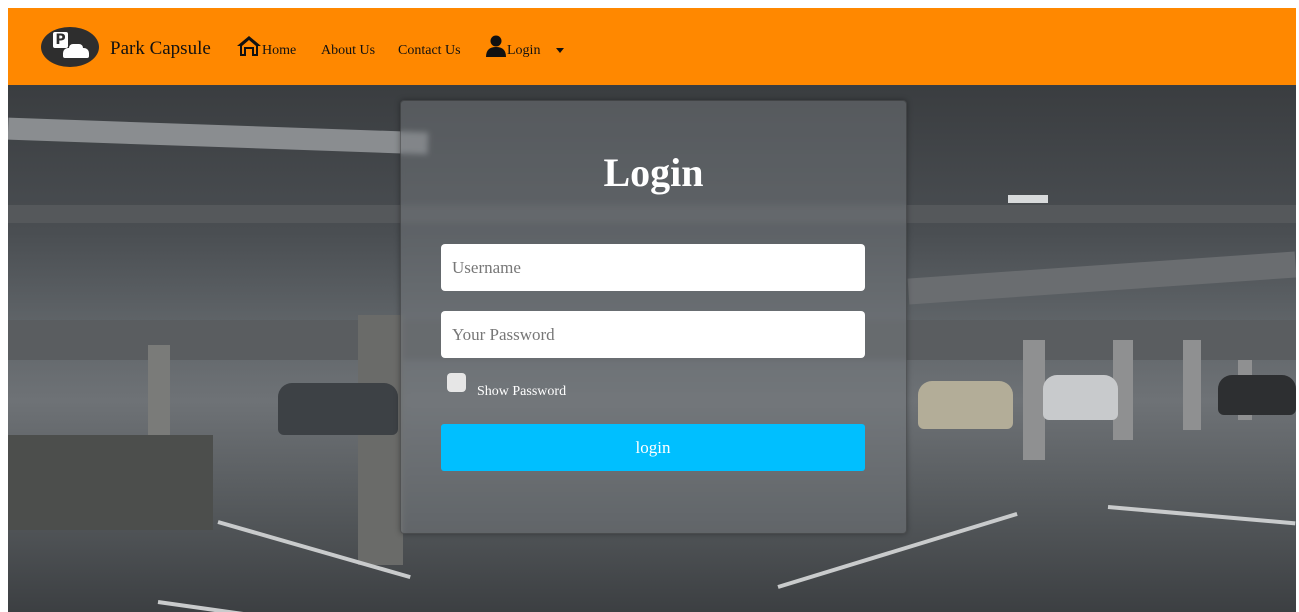  Describe the element at coordinates (653, 172) in the screenshot. I see `login-title: Login` at that location.